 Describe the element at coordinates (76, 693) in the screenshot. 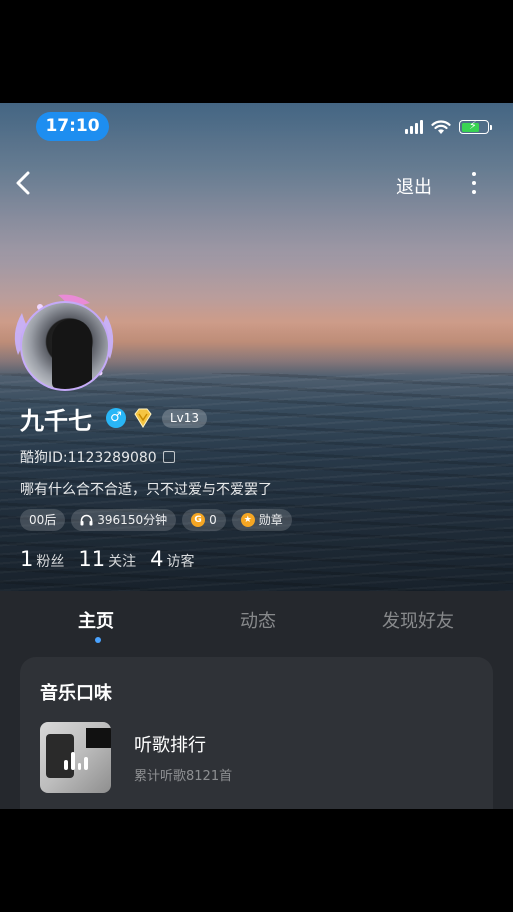

I see `music-taste-title: 音乐口味` at that location.